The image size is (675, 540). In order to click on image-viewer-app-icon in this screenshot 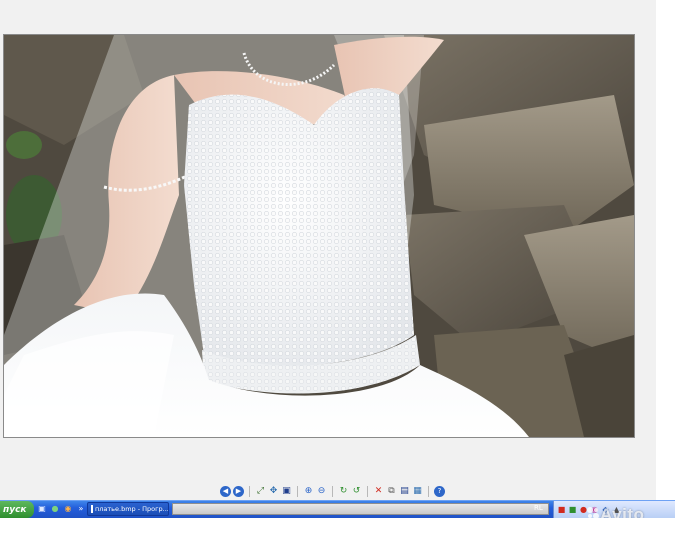, I will do `click(92, 509)`.